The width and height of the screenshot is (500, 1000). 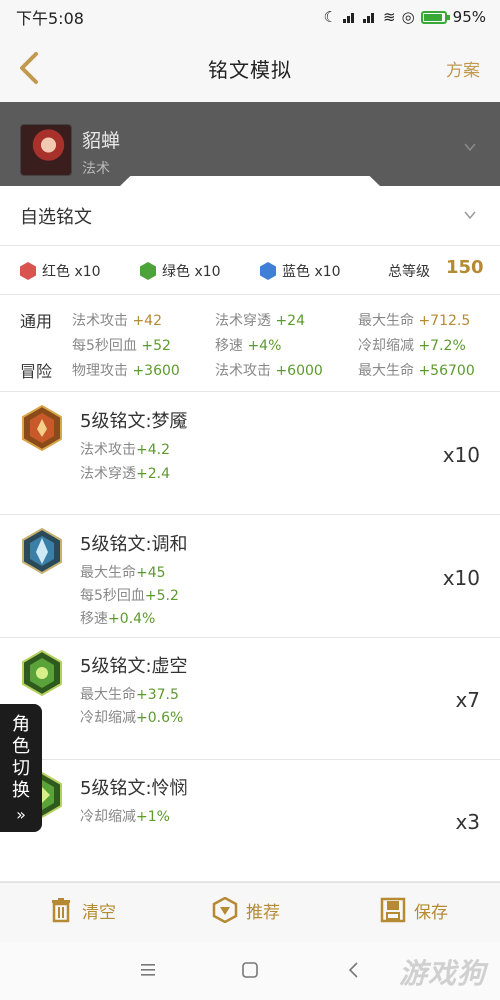 I want to click on system-nav-bar: 游戏狗, so click(x=250, y=971).